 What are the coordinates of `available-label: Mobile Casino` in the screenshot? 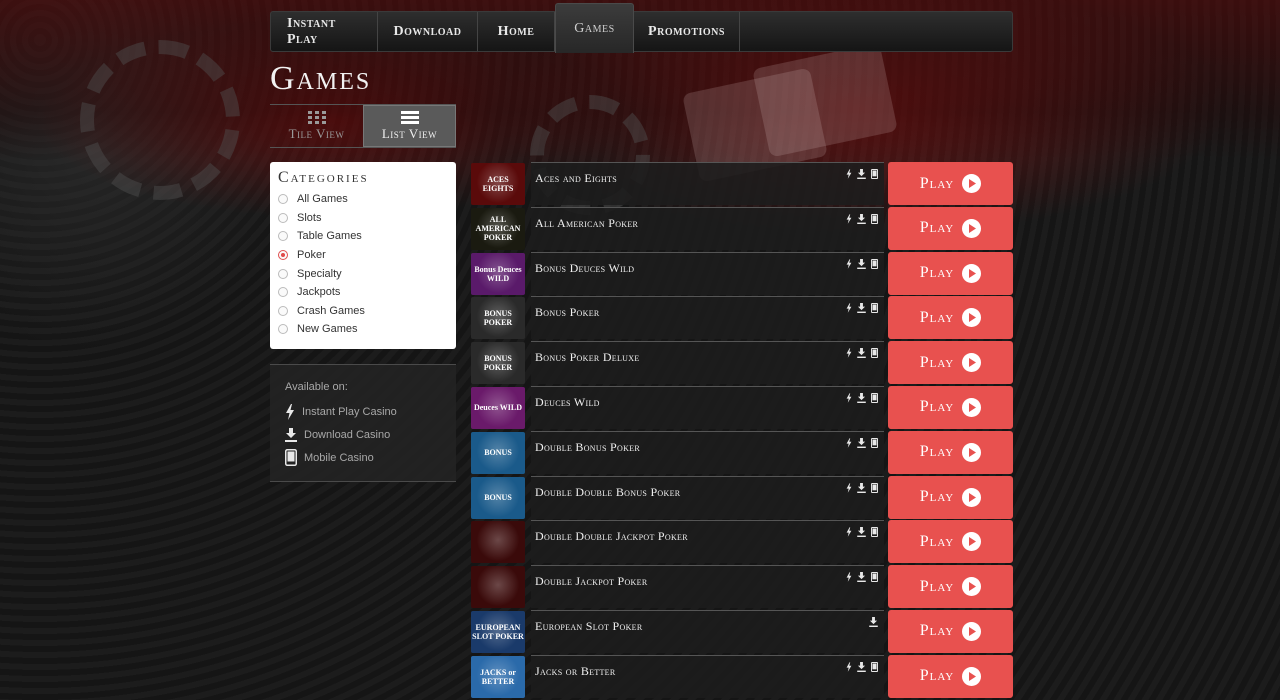 It's located at (339, 457).